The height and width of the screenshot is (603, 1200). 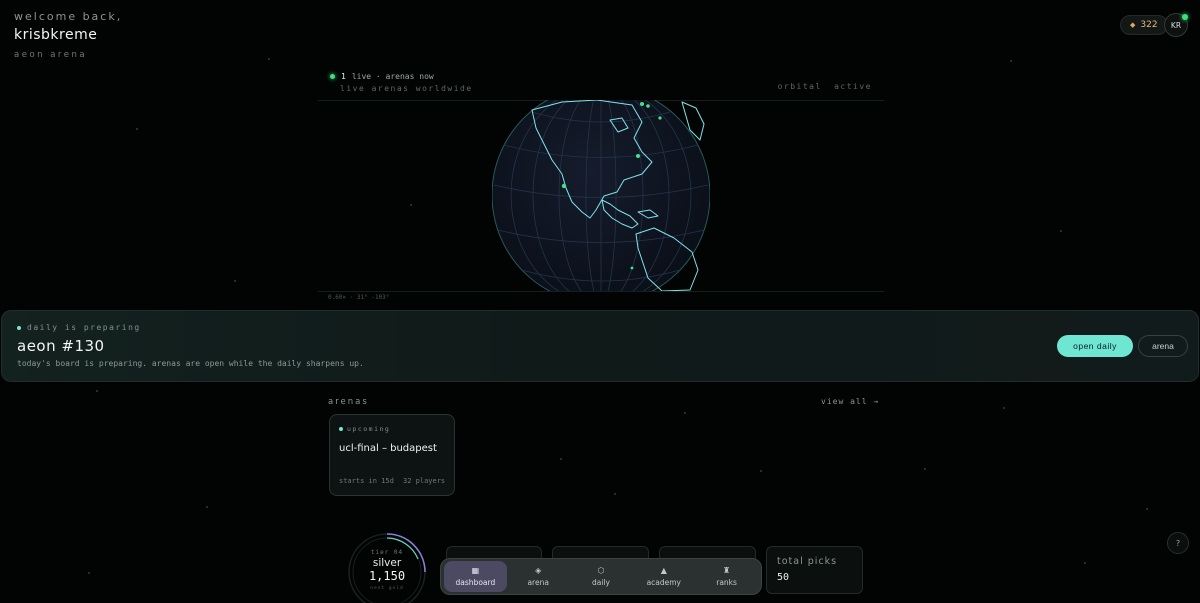 I want to click on nav-label: dashboard, so click(x=475, y=582).